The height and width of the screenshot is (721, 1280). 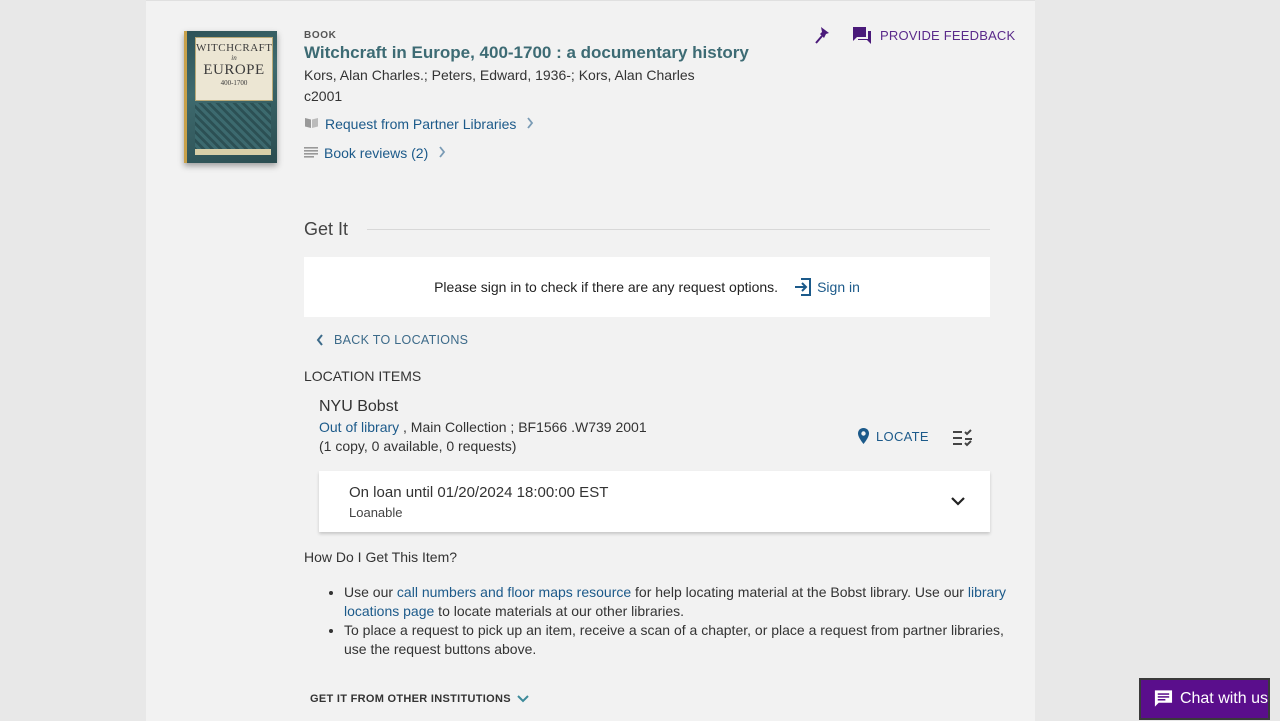 I want to click on call-numbers-link: call numbers and floor maps resource, so click(x=514, y=592).